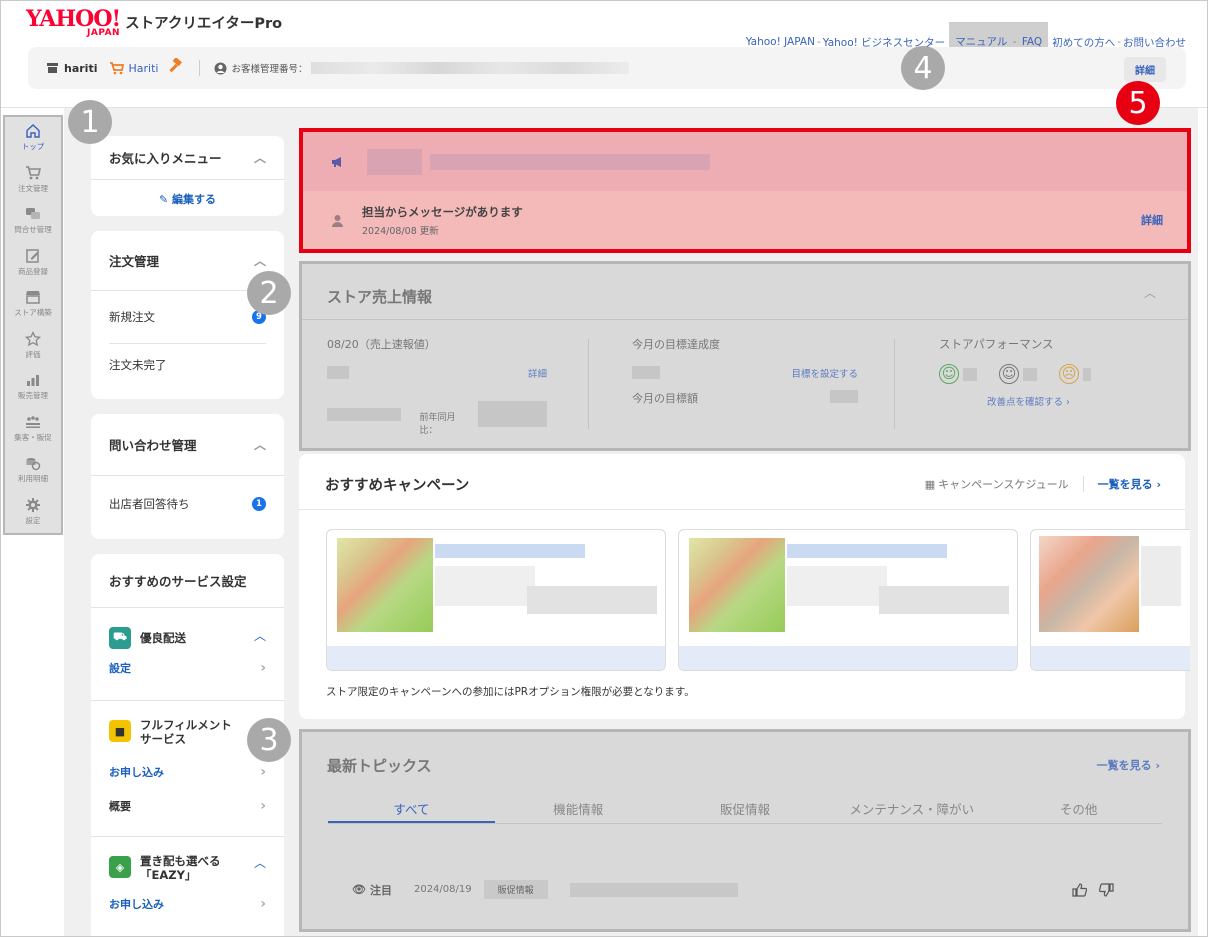  Describe the element at coordinates (33, 180) in the screenshot. I see `nav-orders: 注文管理` at that location.